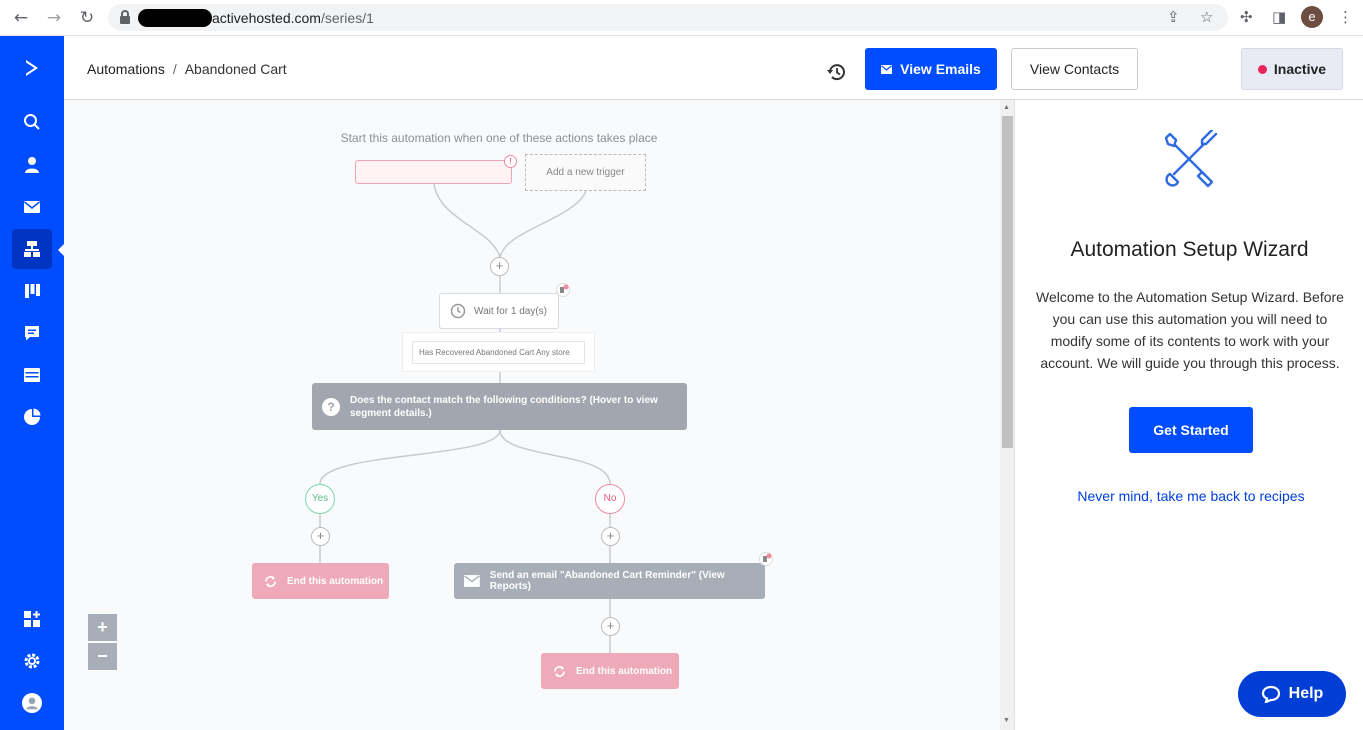 This screenshot has height=730, width=1363. I want to click on campaigns-mail-icon, so click(32, 207).